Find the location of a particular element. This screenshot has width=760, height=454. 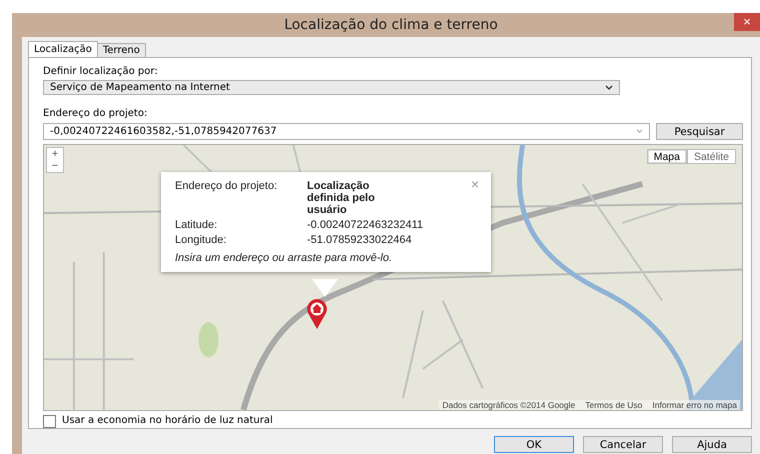

popup-label: Longitude: is located at coordinates (201, 240).